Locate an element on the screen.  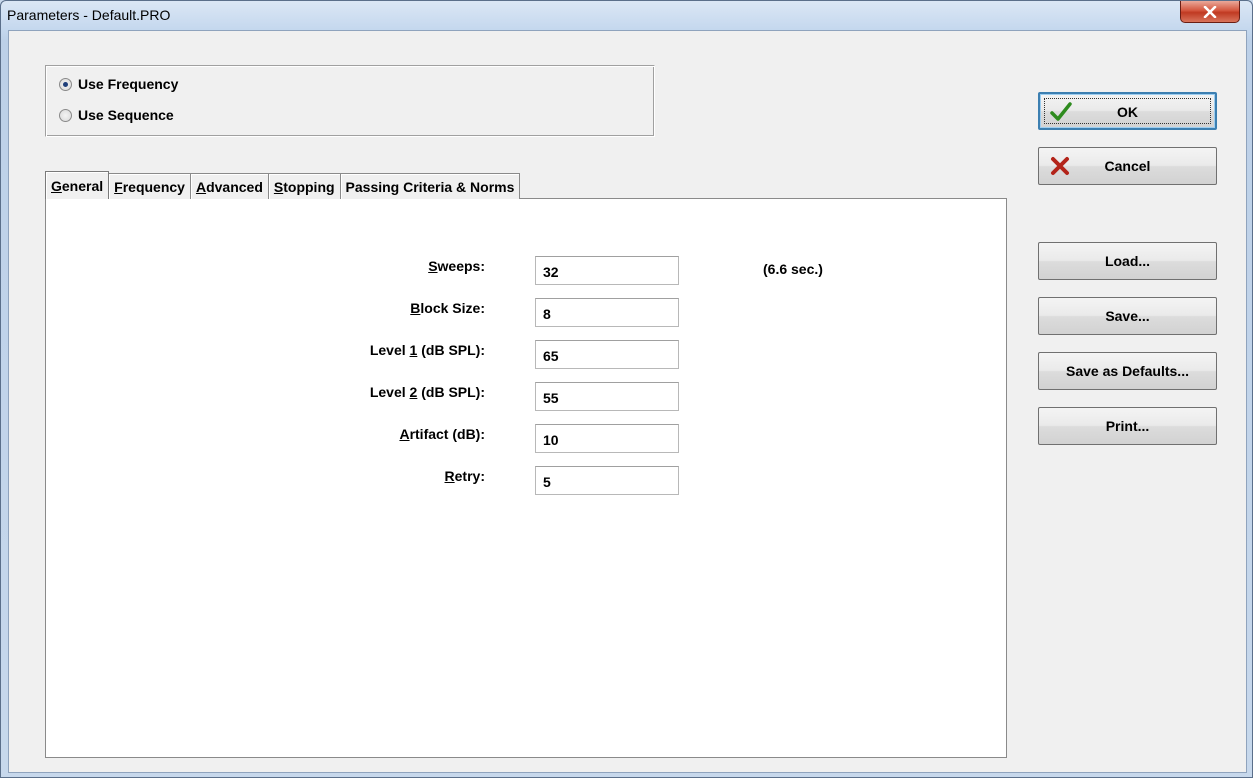
block-size-input: 8 is located at coordinates (607, 312).